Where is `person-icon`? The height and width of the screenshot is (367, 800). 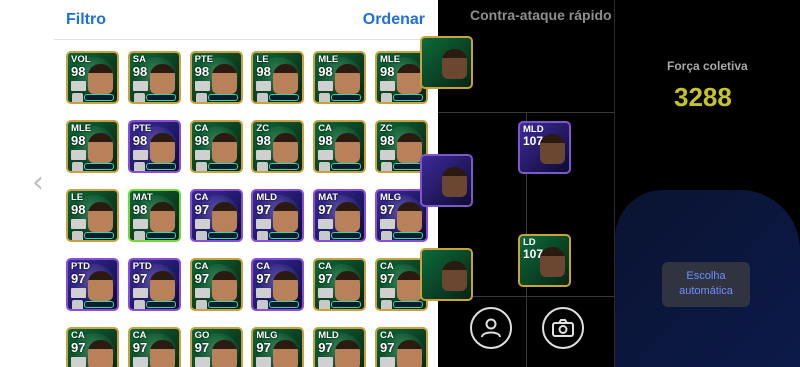
person-icon is located at coordinates (491, 328).